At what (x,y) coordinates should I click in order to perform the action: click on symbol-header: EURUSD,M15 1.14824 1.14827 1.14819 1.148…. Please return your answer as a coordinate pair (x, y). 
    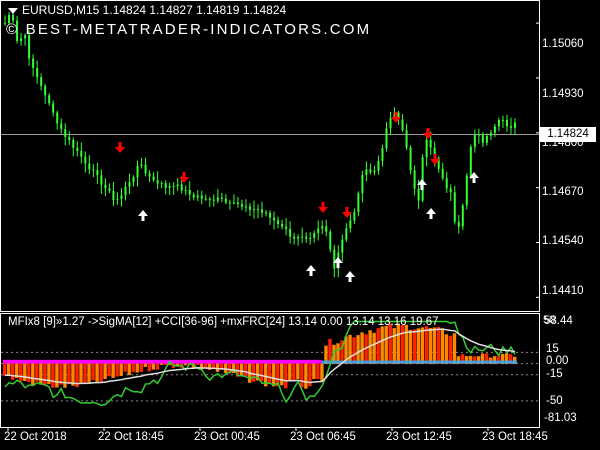
    Looking at the image, I should click on (147, 10).